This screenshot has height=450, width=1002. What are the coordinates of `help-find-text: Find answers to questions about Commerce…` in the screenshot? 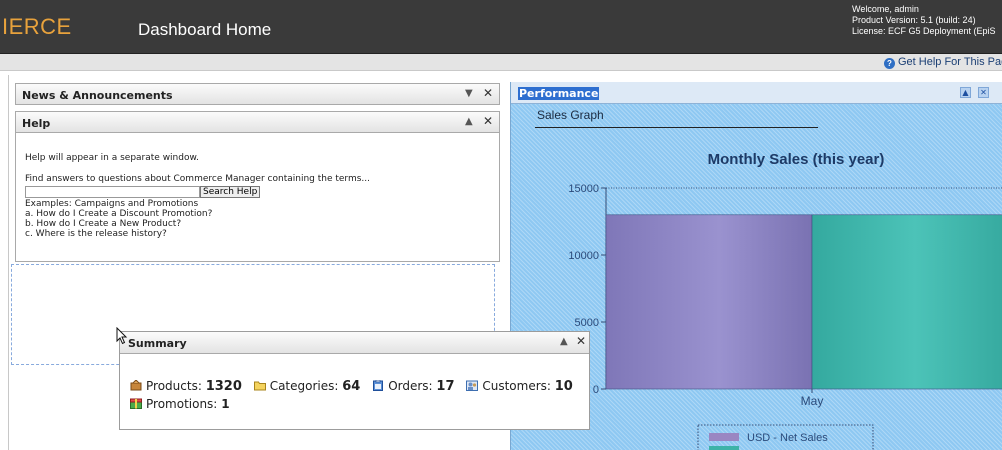 It's located at (197, 179).